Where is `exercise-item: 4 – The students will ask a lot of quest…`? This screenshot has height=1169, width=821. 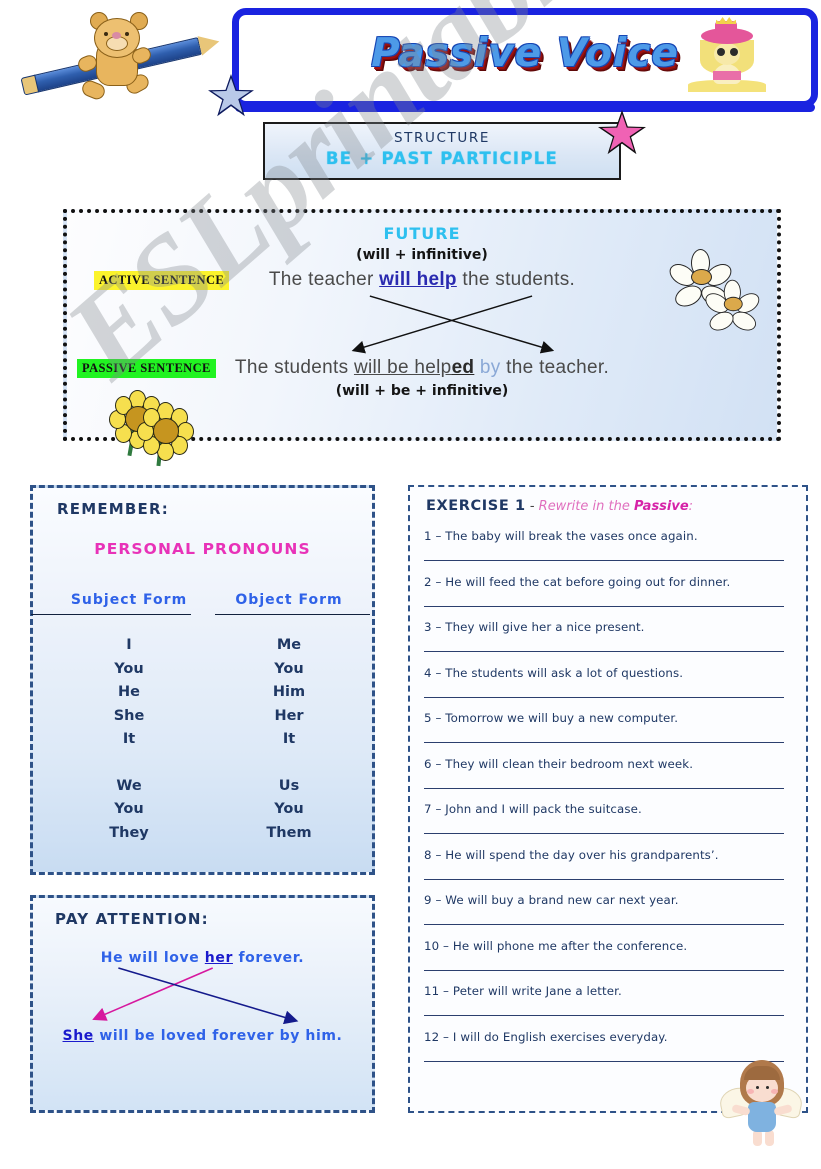 exercise-item: 4 – The students will ask a lot of quest… is located at coordinates (610, 689).